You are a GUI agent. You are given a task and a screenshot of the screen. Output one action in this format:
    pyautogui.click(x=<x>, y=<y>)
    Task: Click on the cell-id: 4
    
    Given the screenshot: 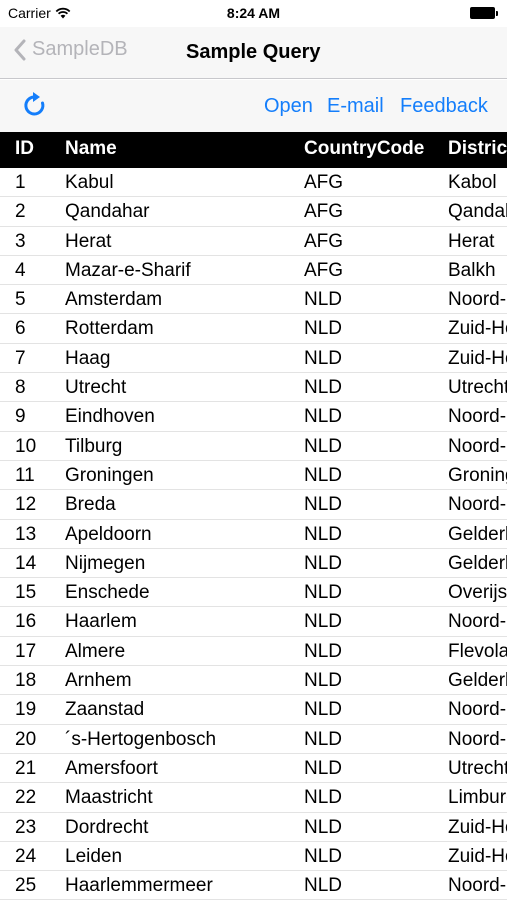 What is the action you would take?
    pyautogui.click(x=20, y=270)
    